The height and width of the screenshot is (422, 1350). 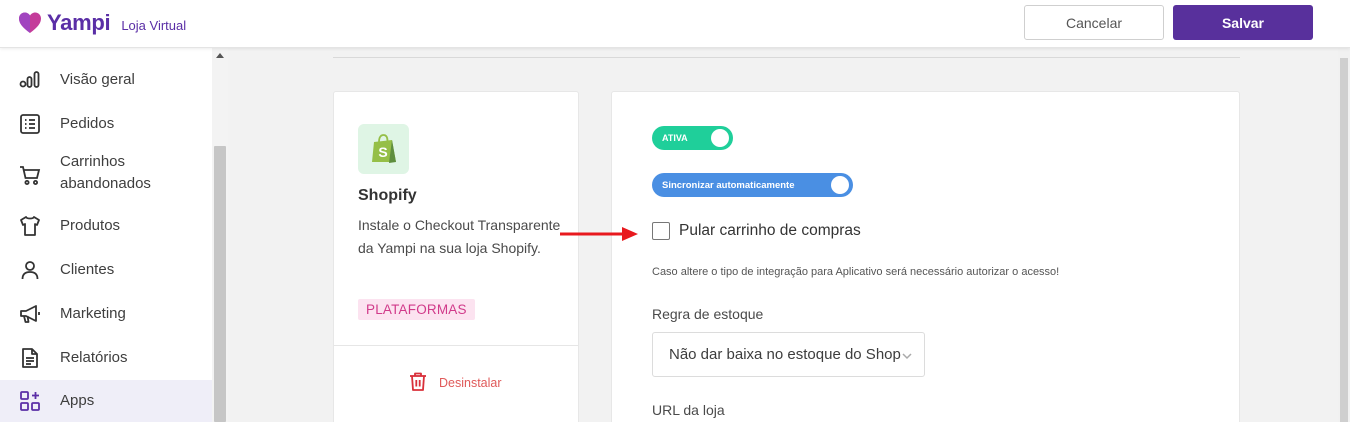 I want to click on save-button: Salvar, so click(x=1243, y=22).